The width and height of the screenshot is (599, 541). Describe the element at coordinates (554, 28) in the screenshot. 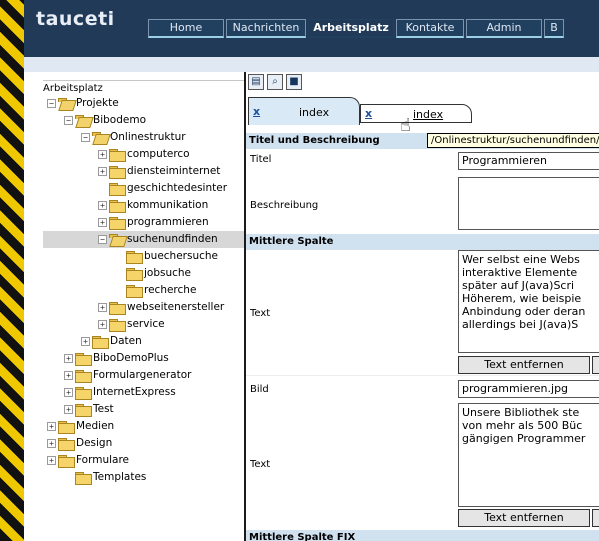

I see `nav-item-b: B` at that location.